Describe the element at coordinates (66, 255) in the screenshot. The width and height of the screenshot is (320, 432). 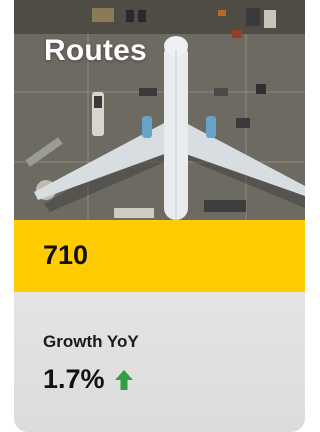
I see `routes-count: 710` at that location.